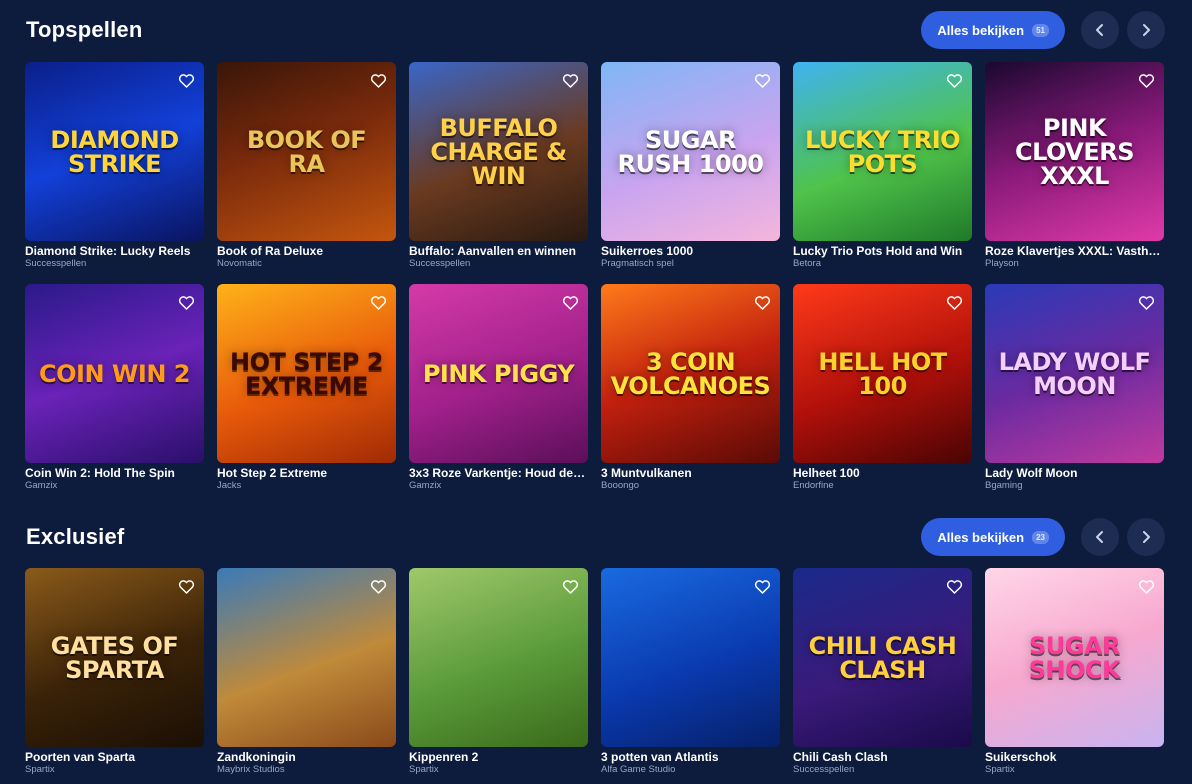 The height and width of the screenshot is (784, 1192). What do you see at coordinates (690, 151) in the screenshot?
I see `game-thumbnail: Sugar Rush 1000` at bounding box center [690, 151].